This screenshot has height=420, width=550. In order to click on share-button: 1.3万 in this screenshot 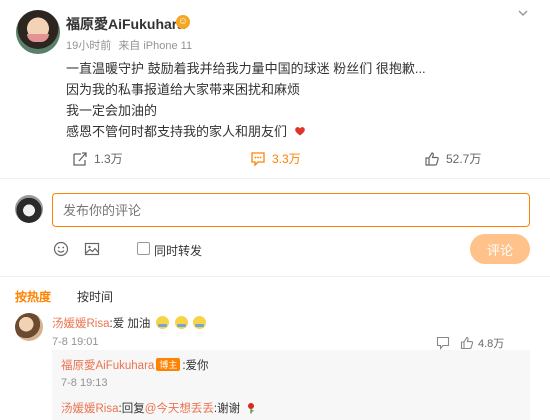, I will do `click(97, 158)`.